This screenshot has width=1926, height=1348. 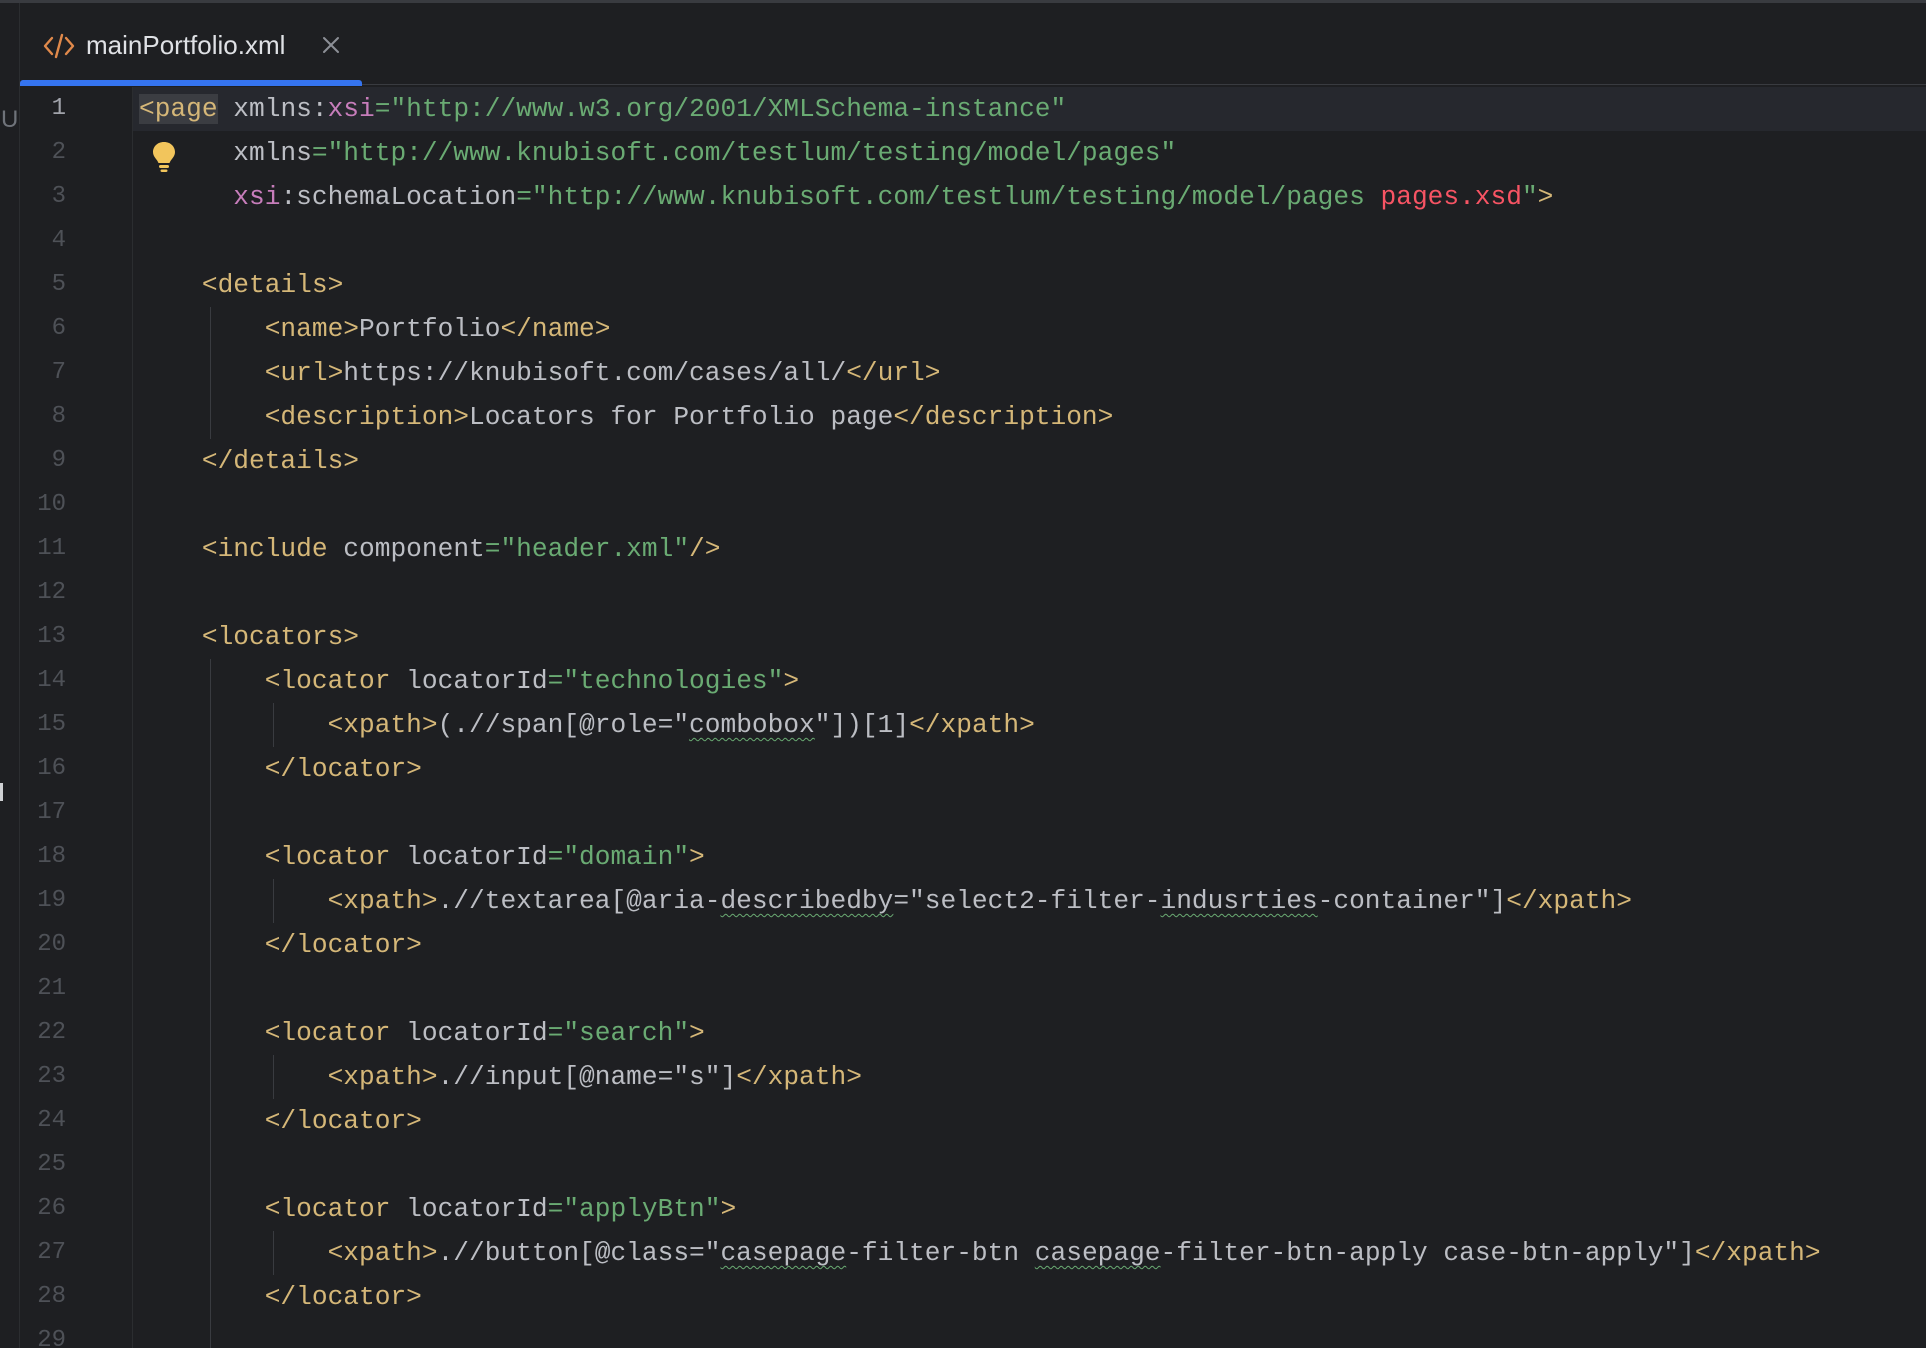 What do you see at coordinates (752, 725) in the screenshot?
I see `typo-warning-token: combobox` at bounding box center [752, 725].